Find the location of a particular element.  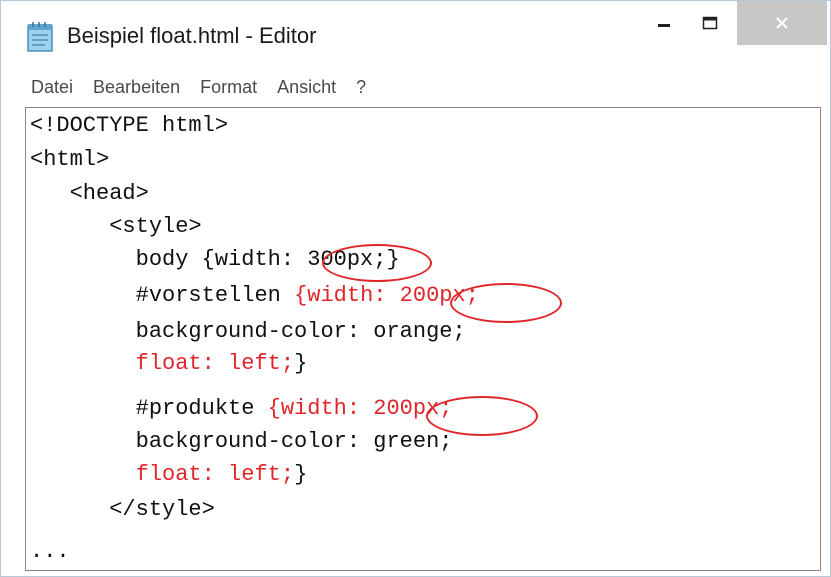

code-token: body {width: 300px;} is located at coordinates (267, 259).